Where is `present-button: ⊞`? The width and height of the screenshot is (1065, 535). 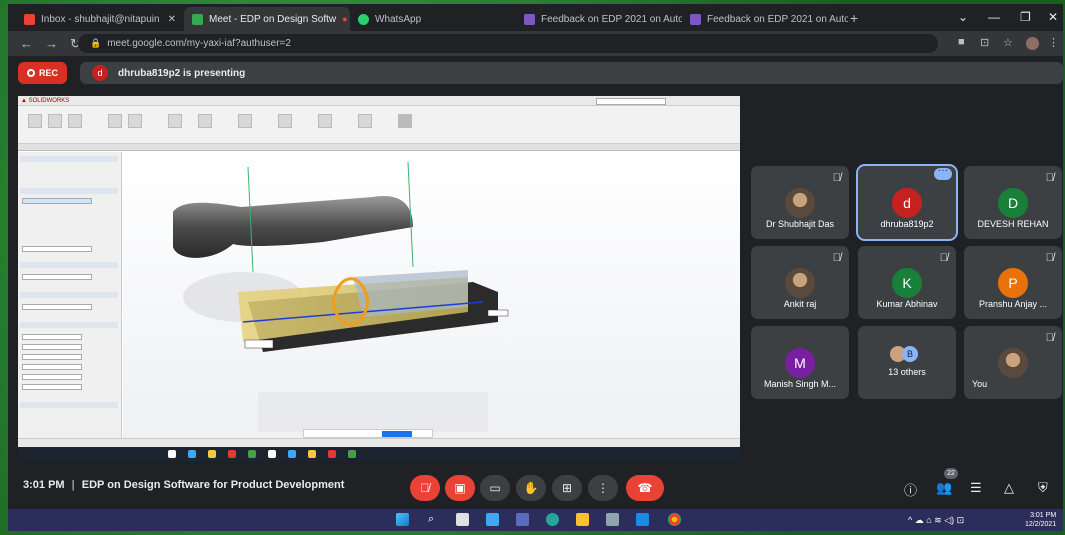
present-button: ⊞ is located at coordinates (567, 488).